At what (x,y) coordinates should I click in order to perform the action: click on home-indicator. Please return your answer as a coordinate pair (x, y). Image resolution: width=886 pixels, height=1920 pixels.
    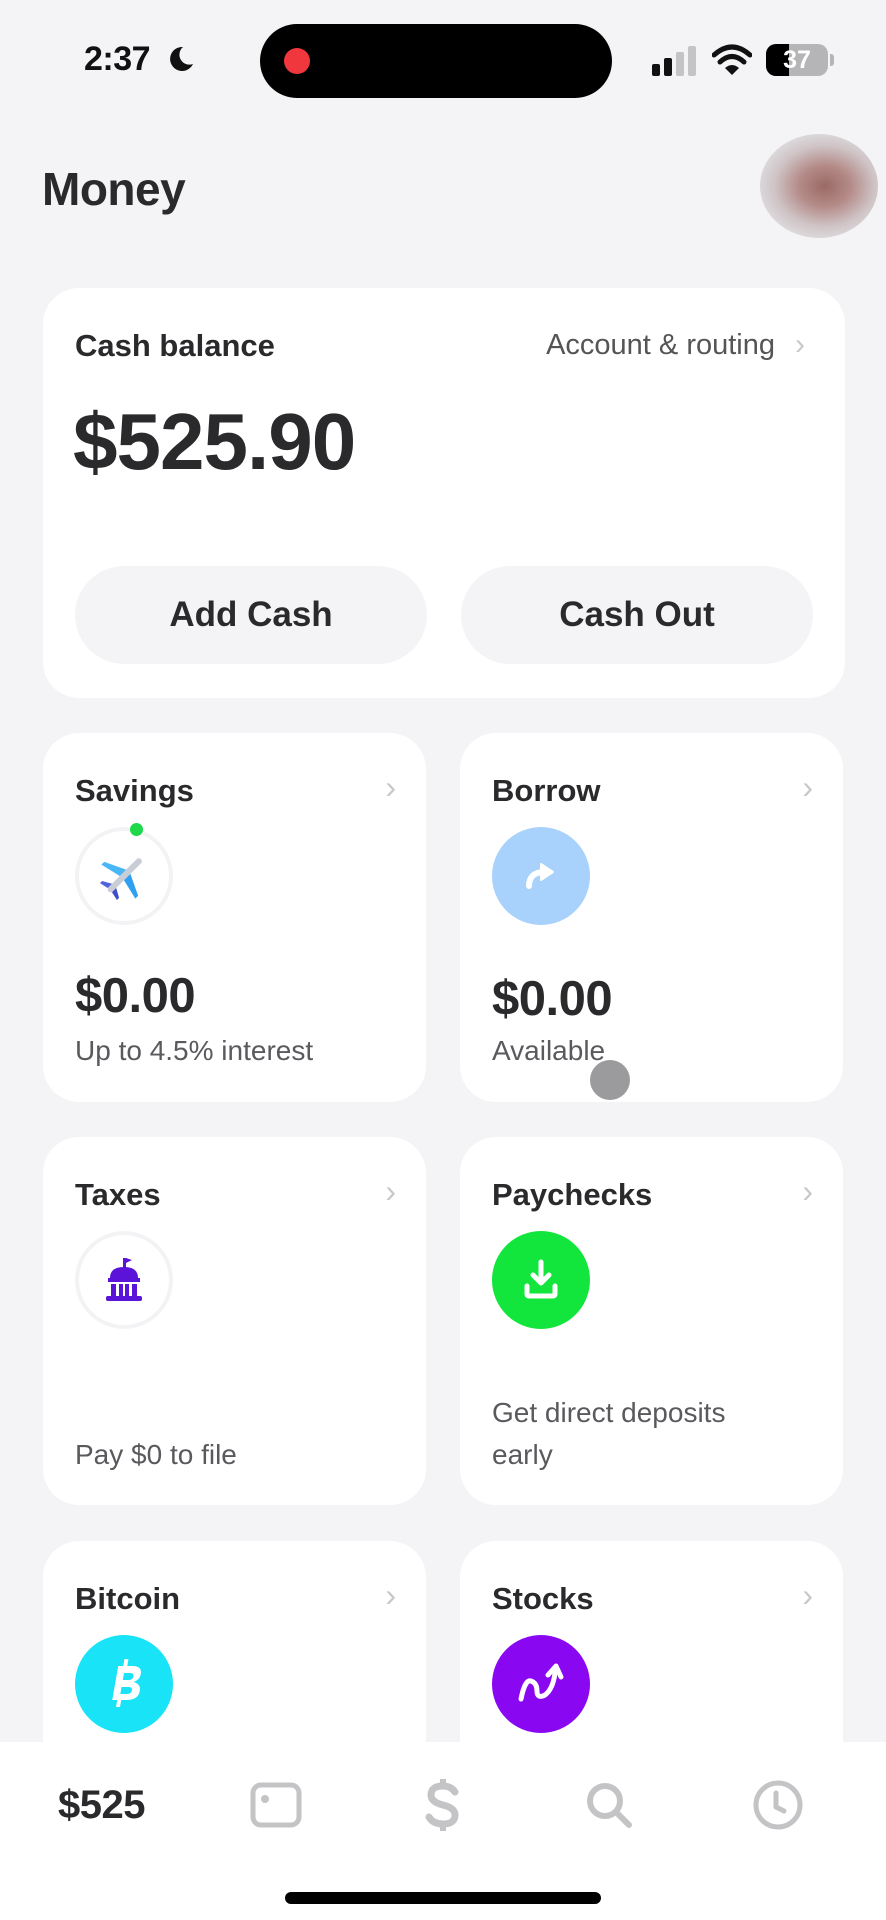
    Looking at the image, I should click on (443, 1898).